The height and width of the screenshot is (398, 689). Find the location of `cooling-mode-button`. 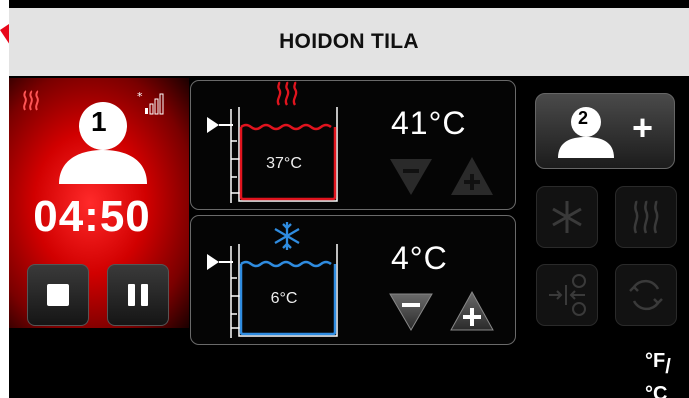

cooling-mode-button is located at coordinates (567, 217).